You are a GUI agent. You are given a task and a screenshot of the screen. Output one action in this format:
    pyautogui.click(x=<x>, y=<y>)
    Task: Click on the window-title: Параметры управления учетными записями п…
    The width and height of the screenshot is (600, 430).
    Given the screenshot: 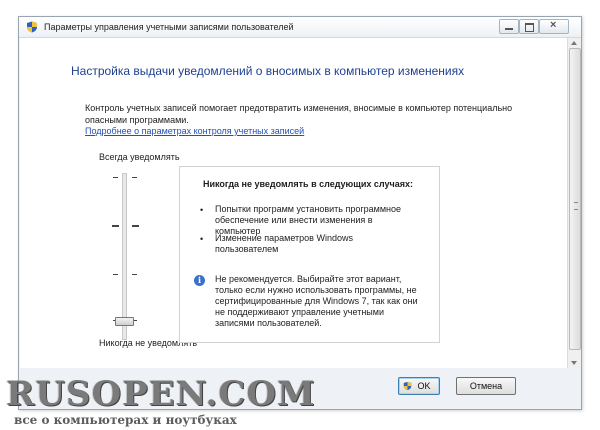 What is the action you would take?
    pyautogui.click(x=169, y=27)
    